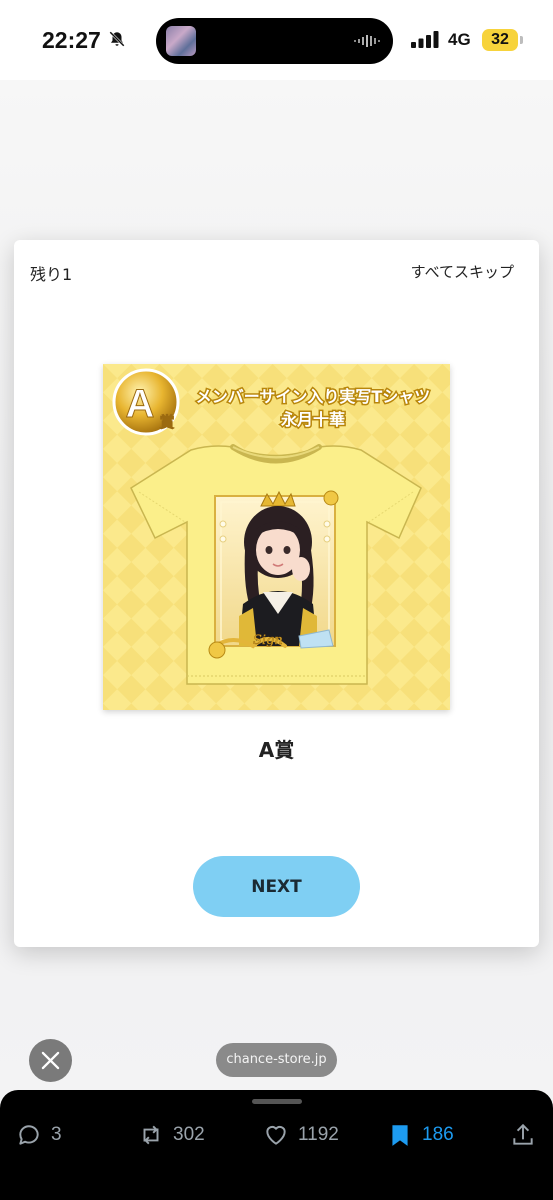 The height and width of the screenshot is (1200, 553). Describe the element at coordinates (56, 1134) in the screenshot. I see `reply-count: 3` at that location.